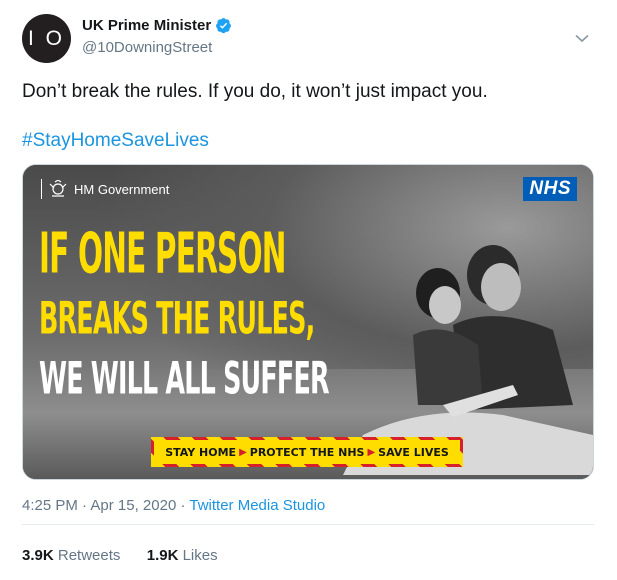 The height and width of the screenshot is (580, 617). I want to click on strip-save-lives: SAVE LIVES, so click(413, 452).